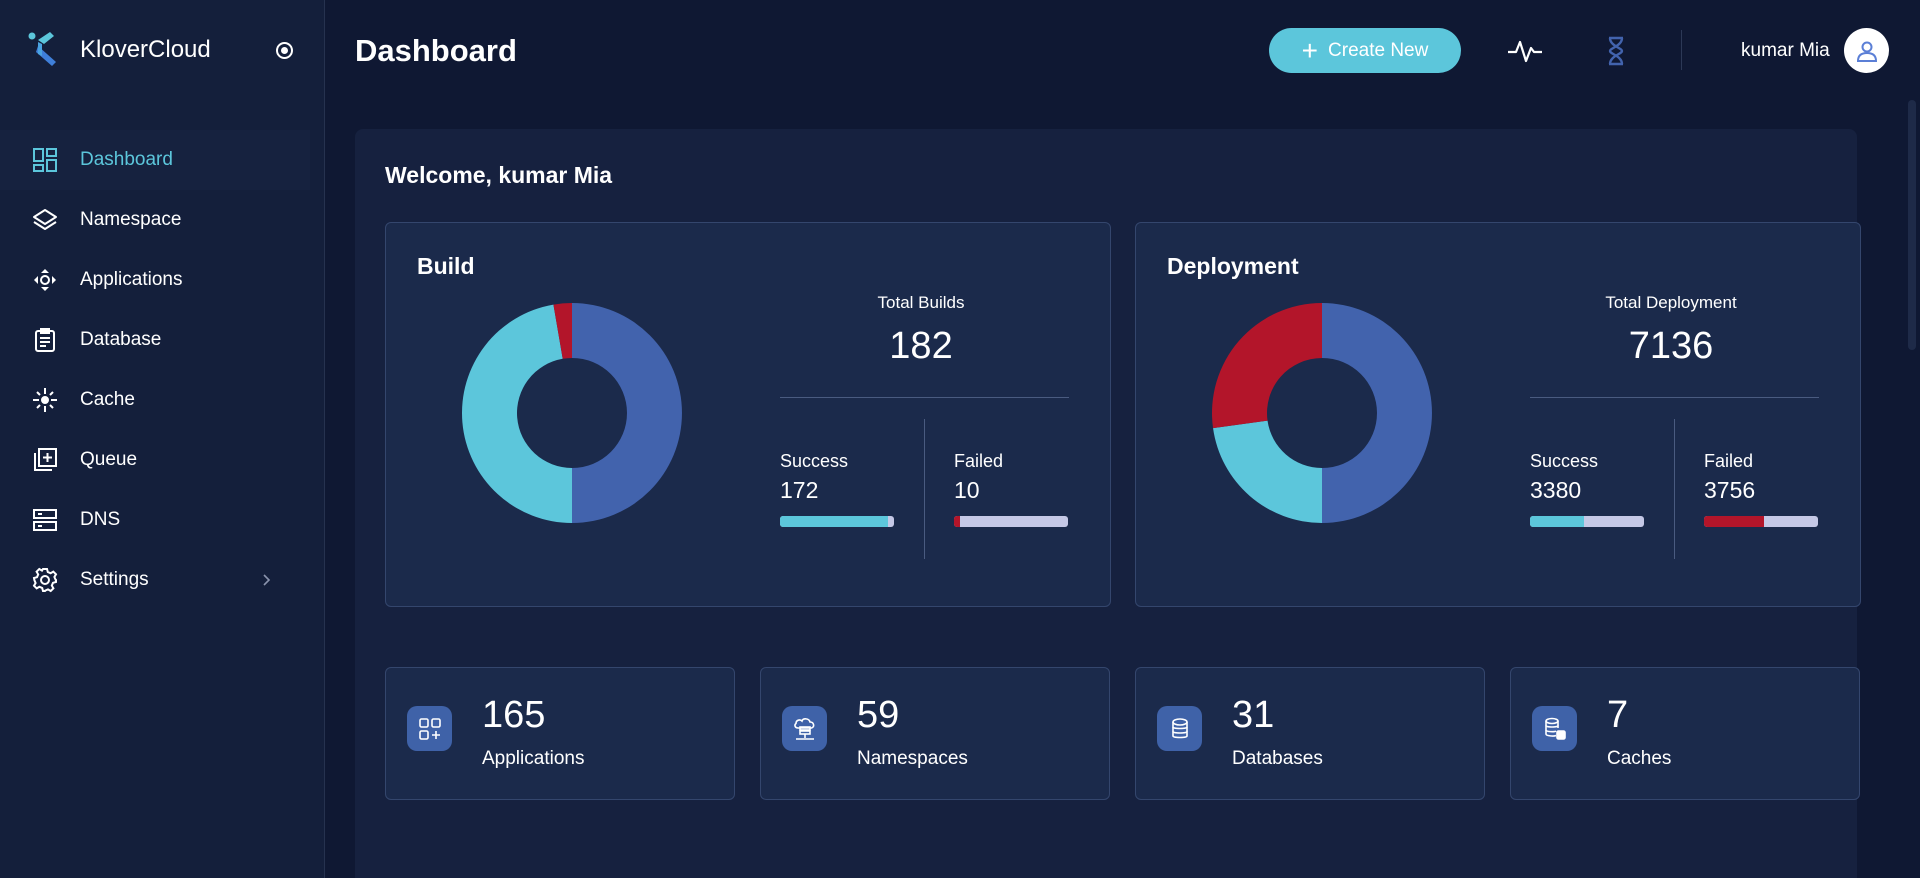 The height and width of the screenshot is (878, 1920). What do you see at coordinates (131, 279) in the screenshot?
I see `sidebar-item-label: Applications` at bounding box center [131, 279].